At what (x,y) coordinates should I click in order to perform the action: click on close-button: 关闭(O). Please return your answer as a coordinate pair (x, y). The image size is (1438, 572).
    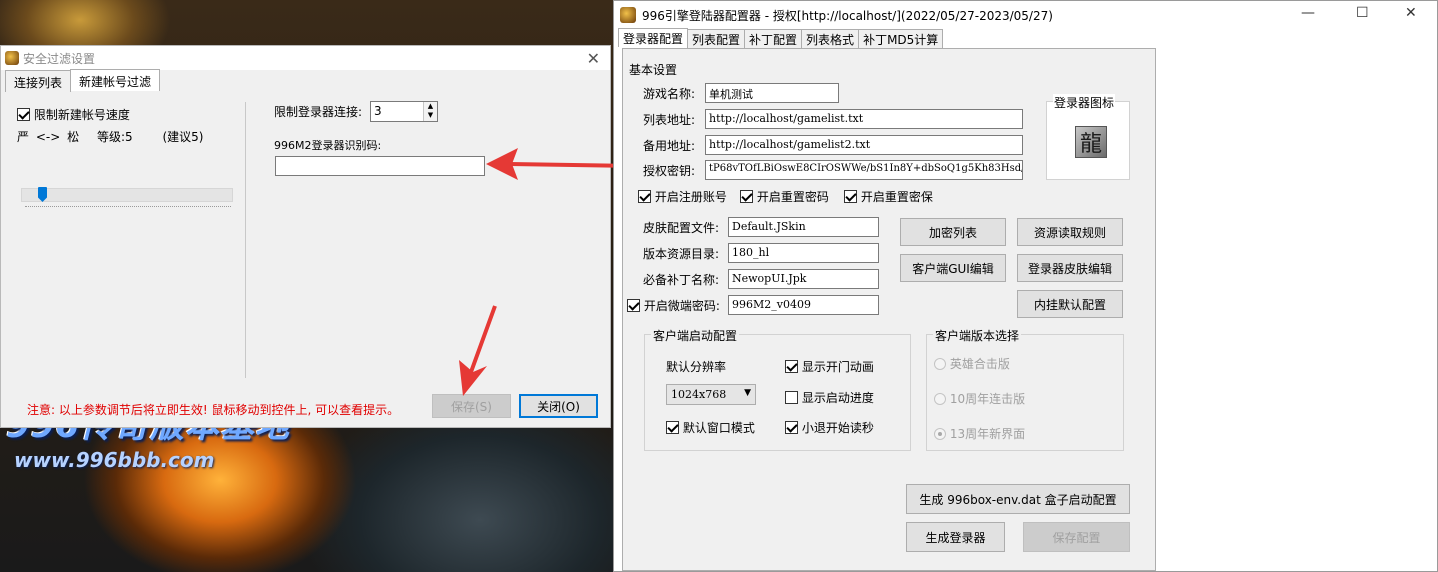
    Looking at the image, I should click on (558, 406).